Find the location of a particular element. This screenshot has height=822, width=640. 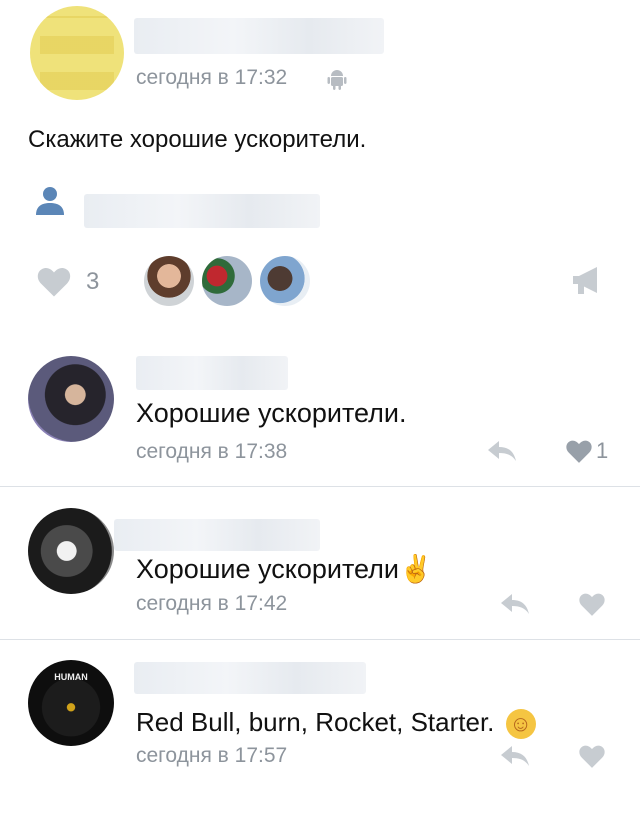

post-text: Скажите хорошие ускорители. is located at coordinates (197, 139).